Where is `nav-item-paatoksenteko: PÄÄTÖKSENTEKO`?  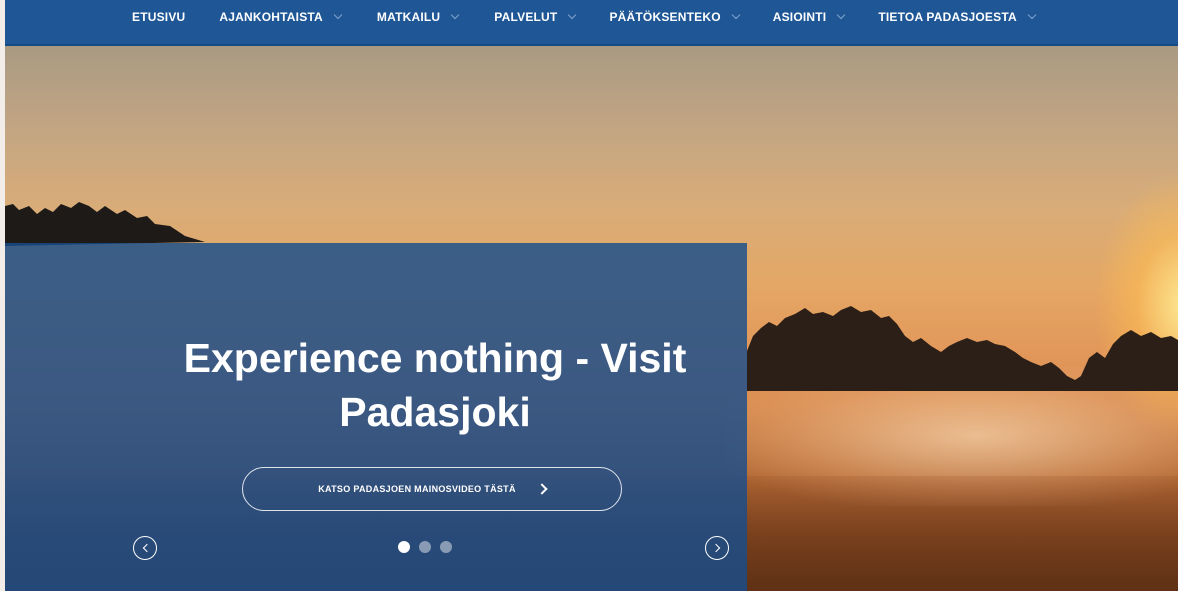 nav-item-paatoksenteko: PÄÄTÖKSENTEKO is located at coordinates (674, 17).